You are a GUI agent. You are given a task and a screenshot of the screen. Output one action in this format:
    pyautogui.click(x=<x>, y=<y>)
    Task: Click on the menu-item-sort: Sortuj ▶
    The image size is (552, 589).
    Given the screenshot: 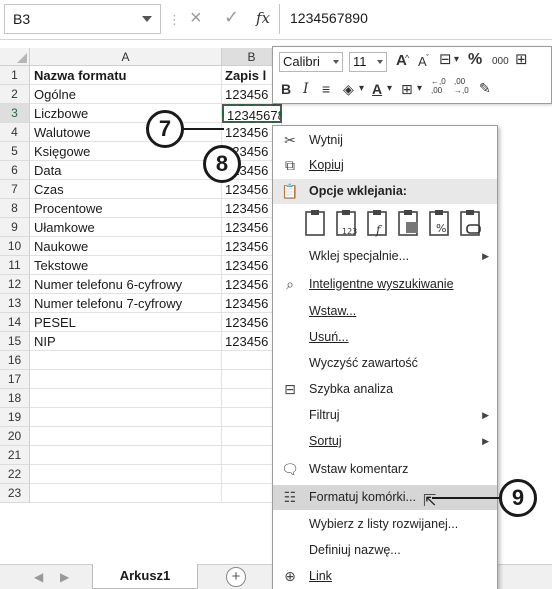 What is the action you would take?
    pyautogui.click(x=385, y=441)
    